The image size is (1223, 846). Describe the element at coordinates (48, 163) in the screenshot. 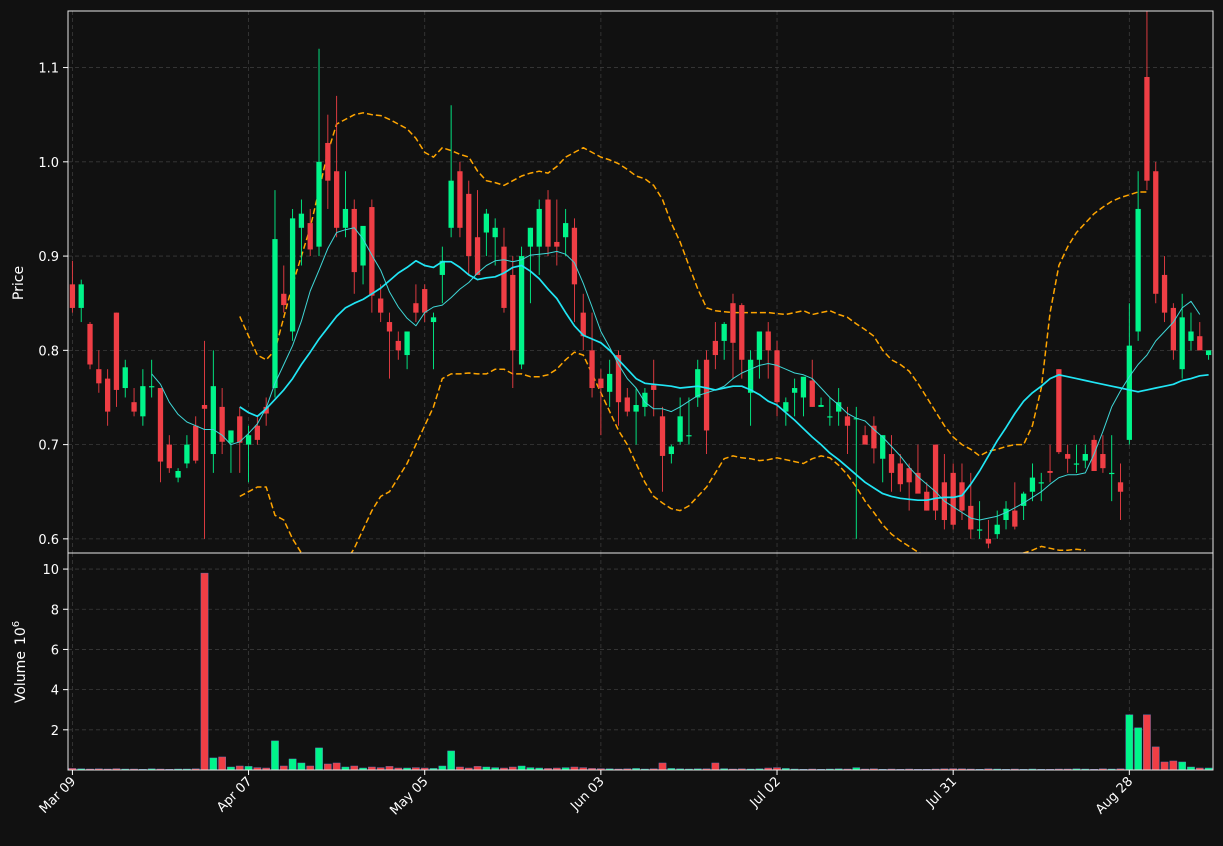

I see `price-tick-label: 1.0` at that location.